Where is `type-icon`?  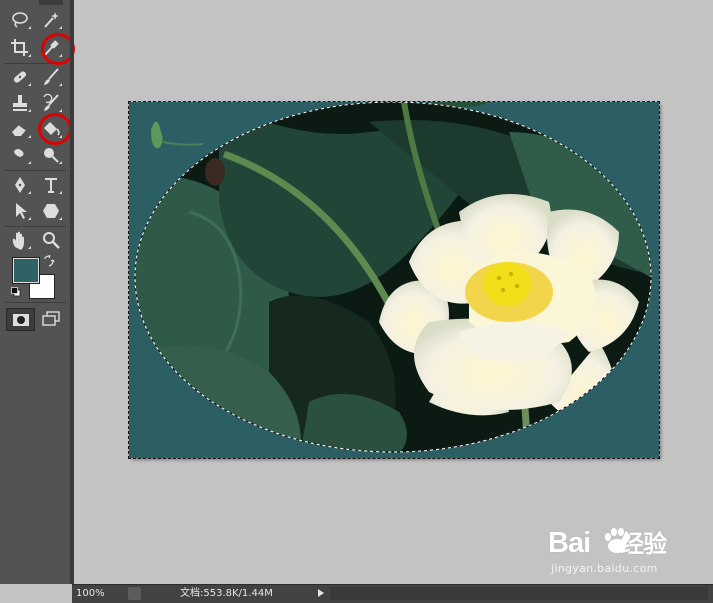 type-icon is located at coordinates (51, 185).